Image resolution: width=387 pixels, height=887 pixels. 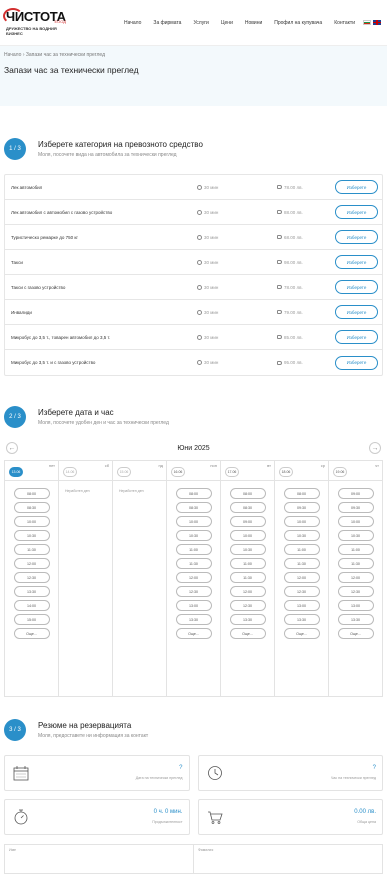 I want to click on nav-item-about: За фирмата, so click(x=167, y=23).